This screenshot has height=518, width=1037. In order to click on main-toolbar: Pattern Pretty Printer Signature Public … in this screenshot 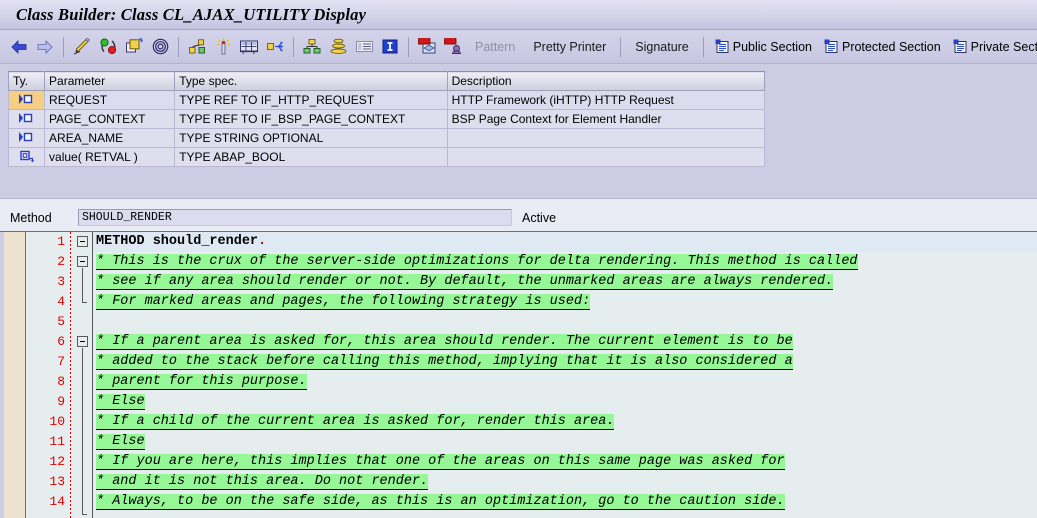, I will do `click(518, 47)`.